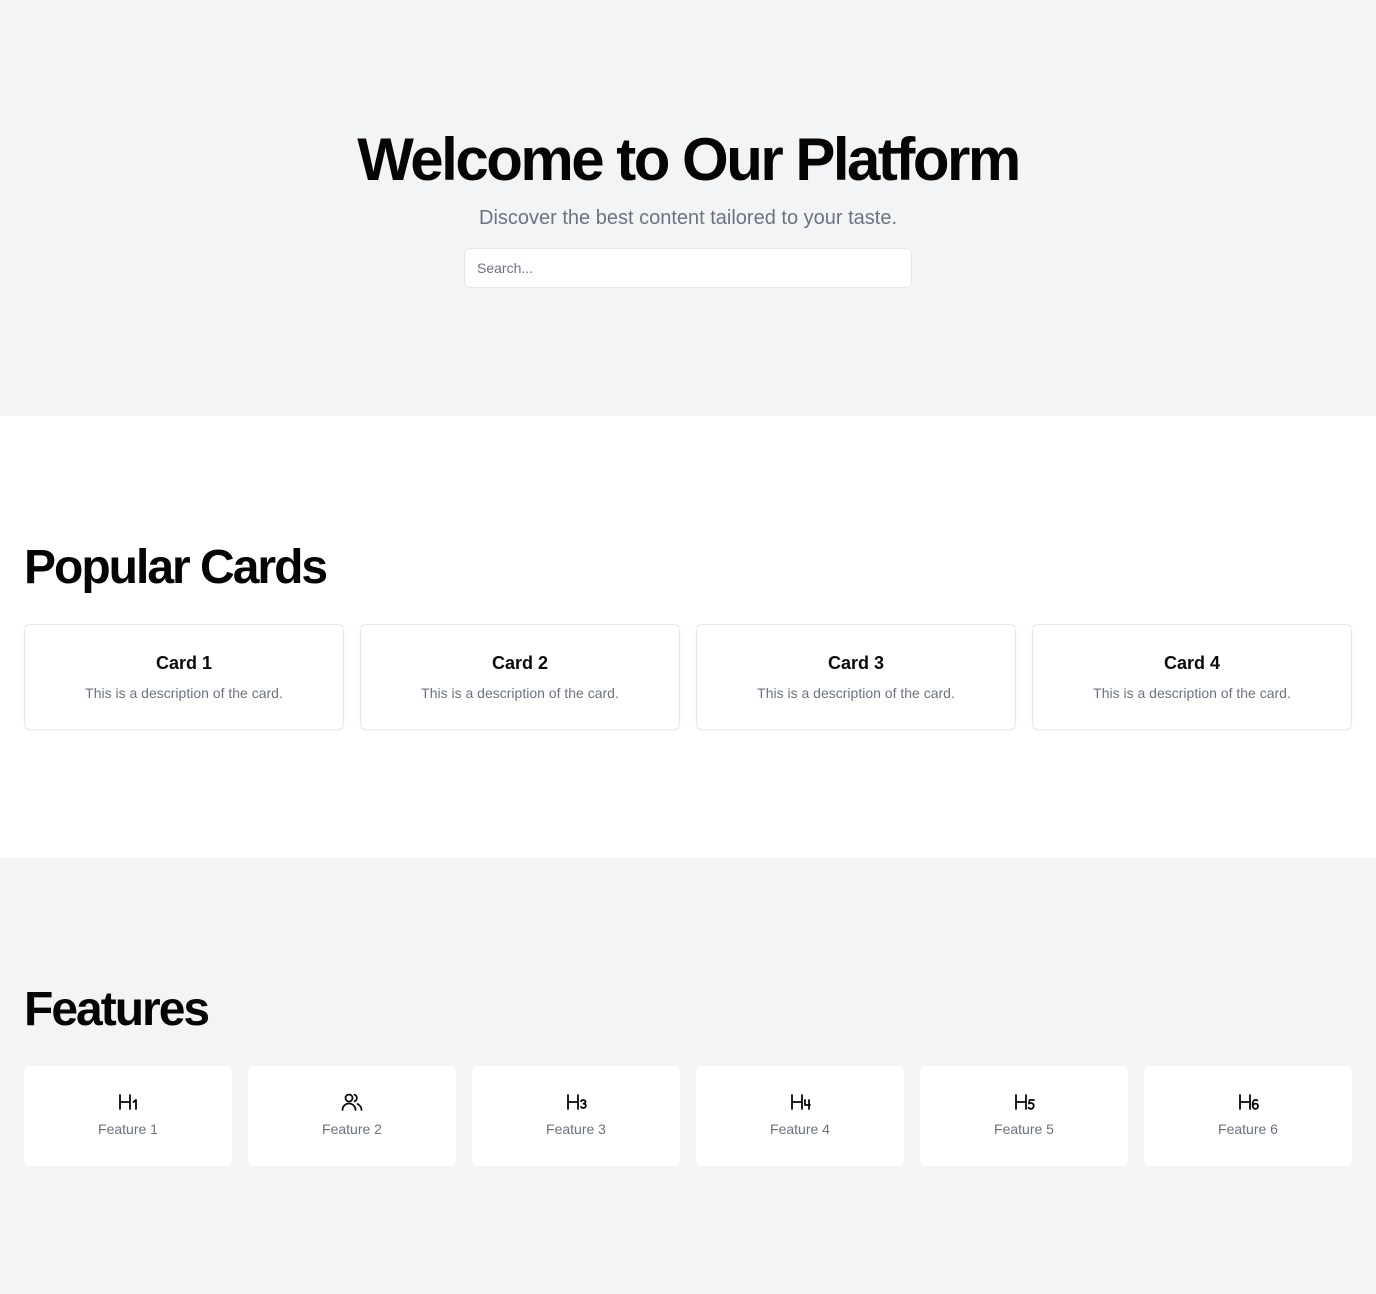  I want to click on feature-label: Feature 1, so click(128, 1129).